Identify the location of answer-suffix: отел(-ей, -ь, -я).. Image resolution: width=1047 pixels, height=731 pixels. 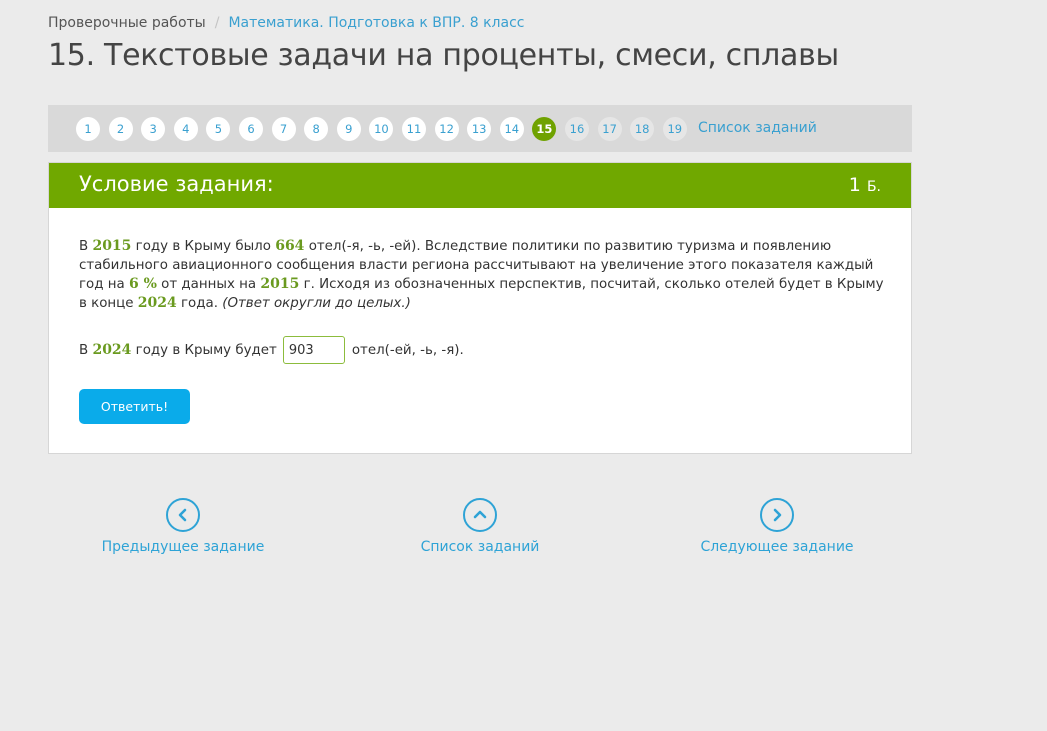
(407, 350).